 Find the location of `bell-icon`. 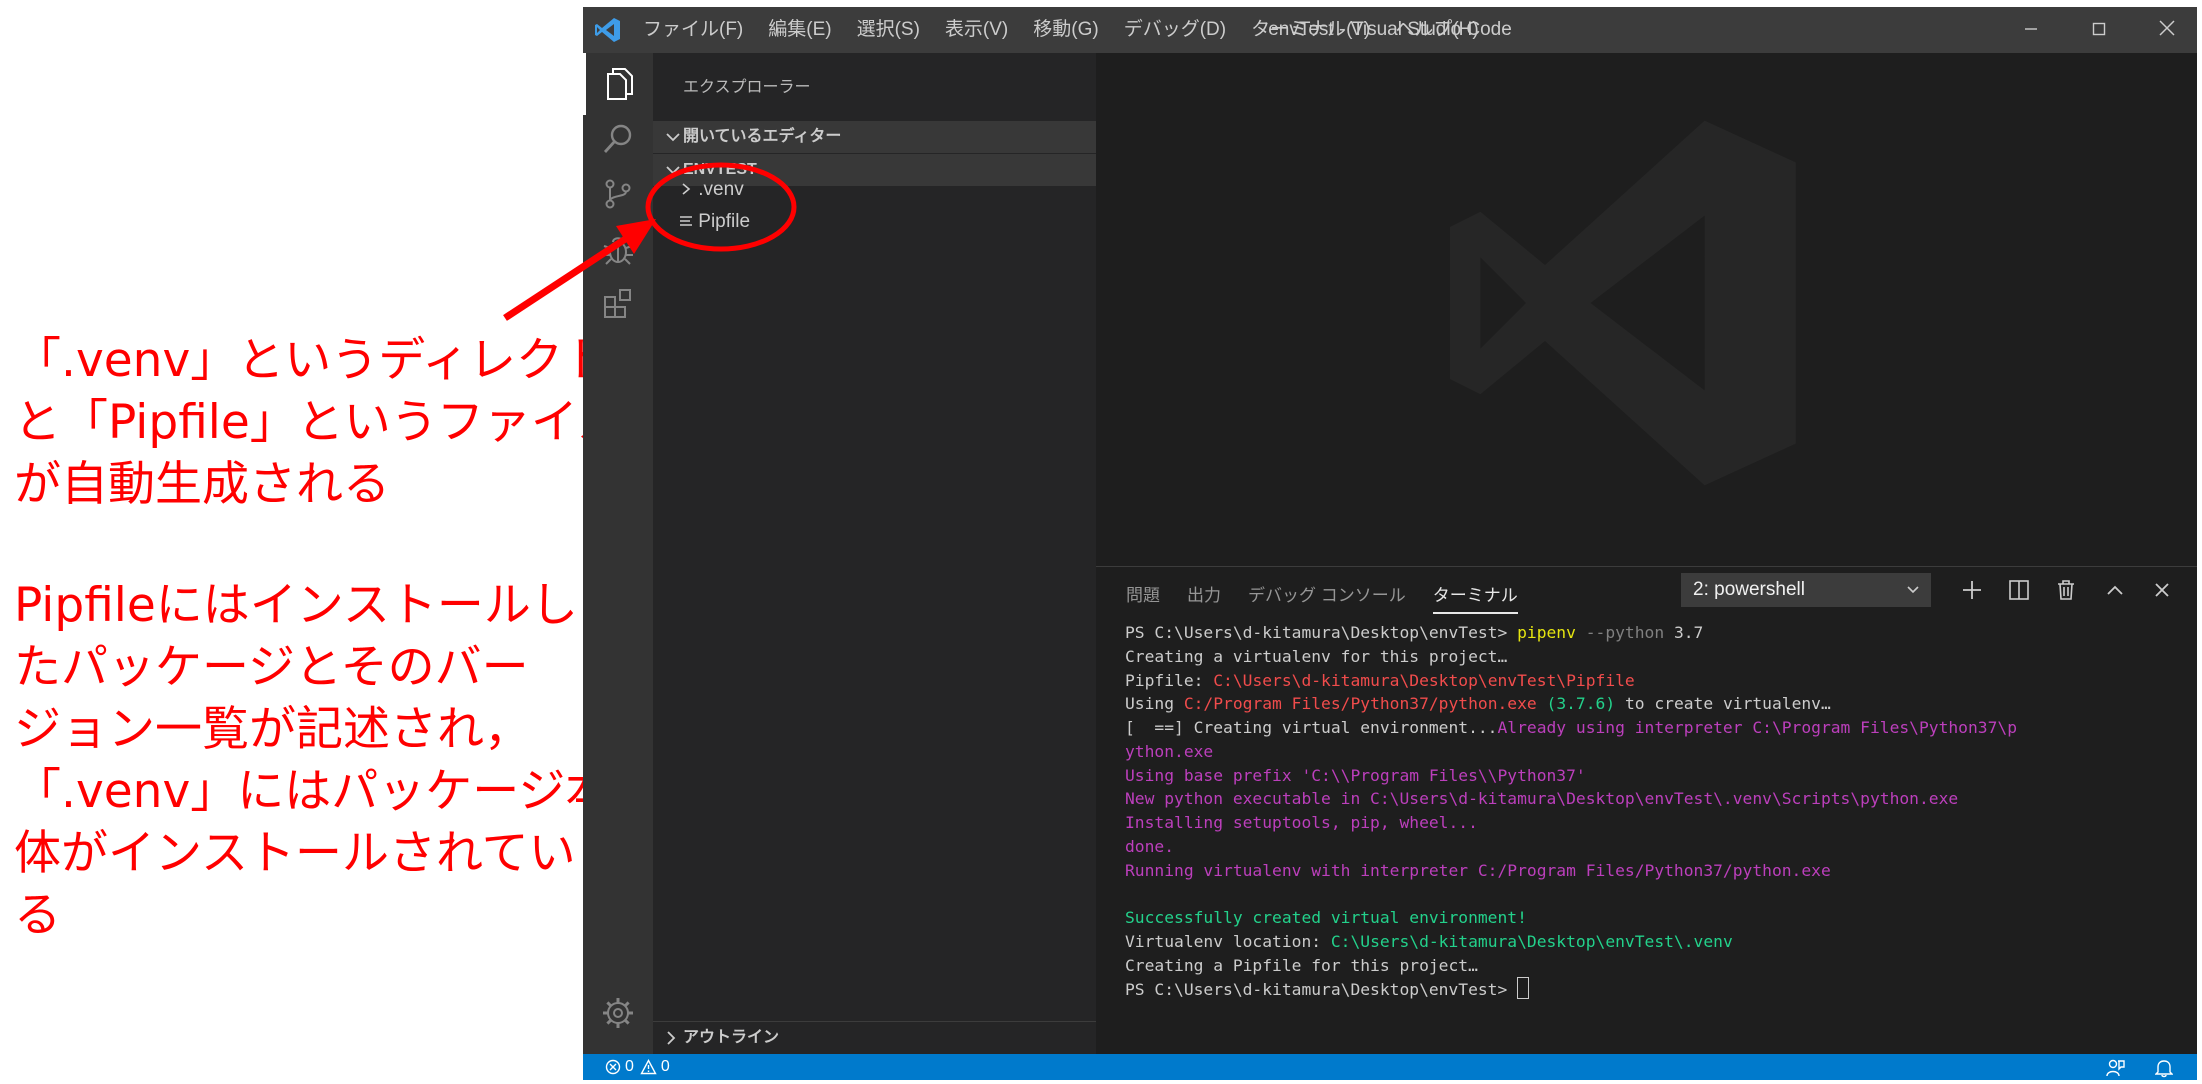

bell-icon is located at coordinates (2164, 1068).